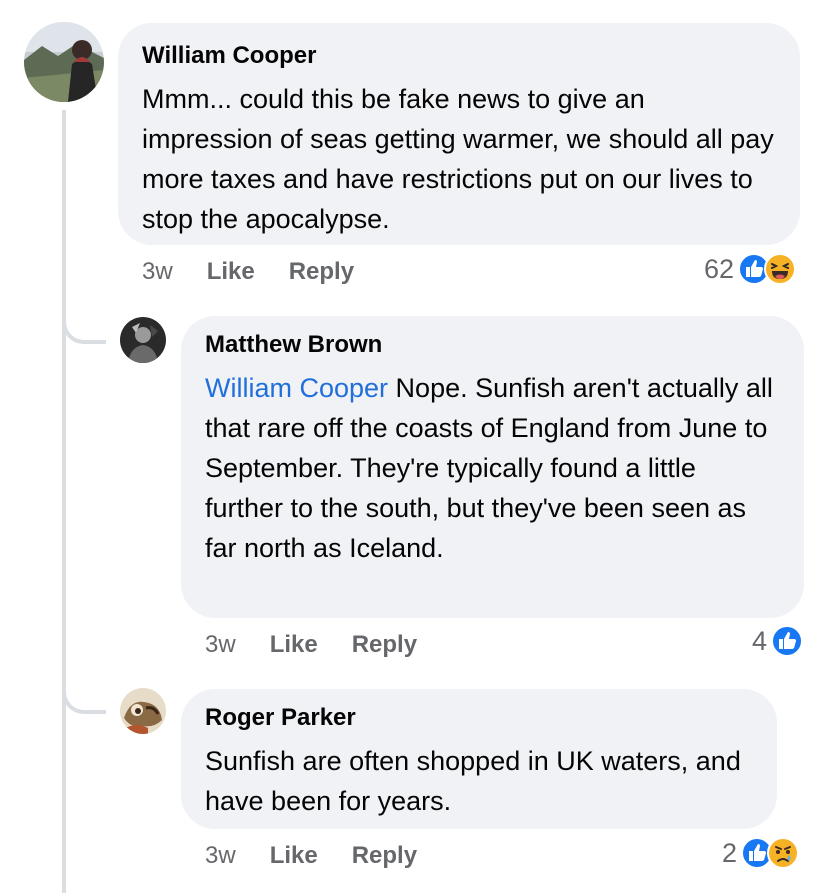  What do you see at coordinates (459, 56) in the screenshot?
I see `comment-author: William Cooper` at bounding box center [459, 56].